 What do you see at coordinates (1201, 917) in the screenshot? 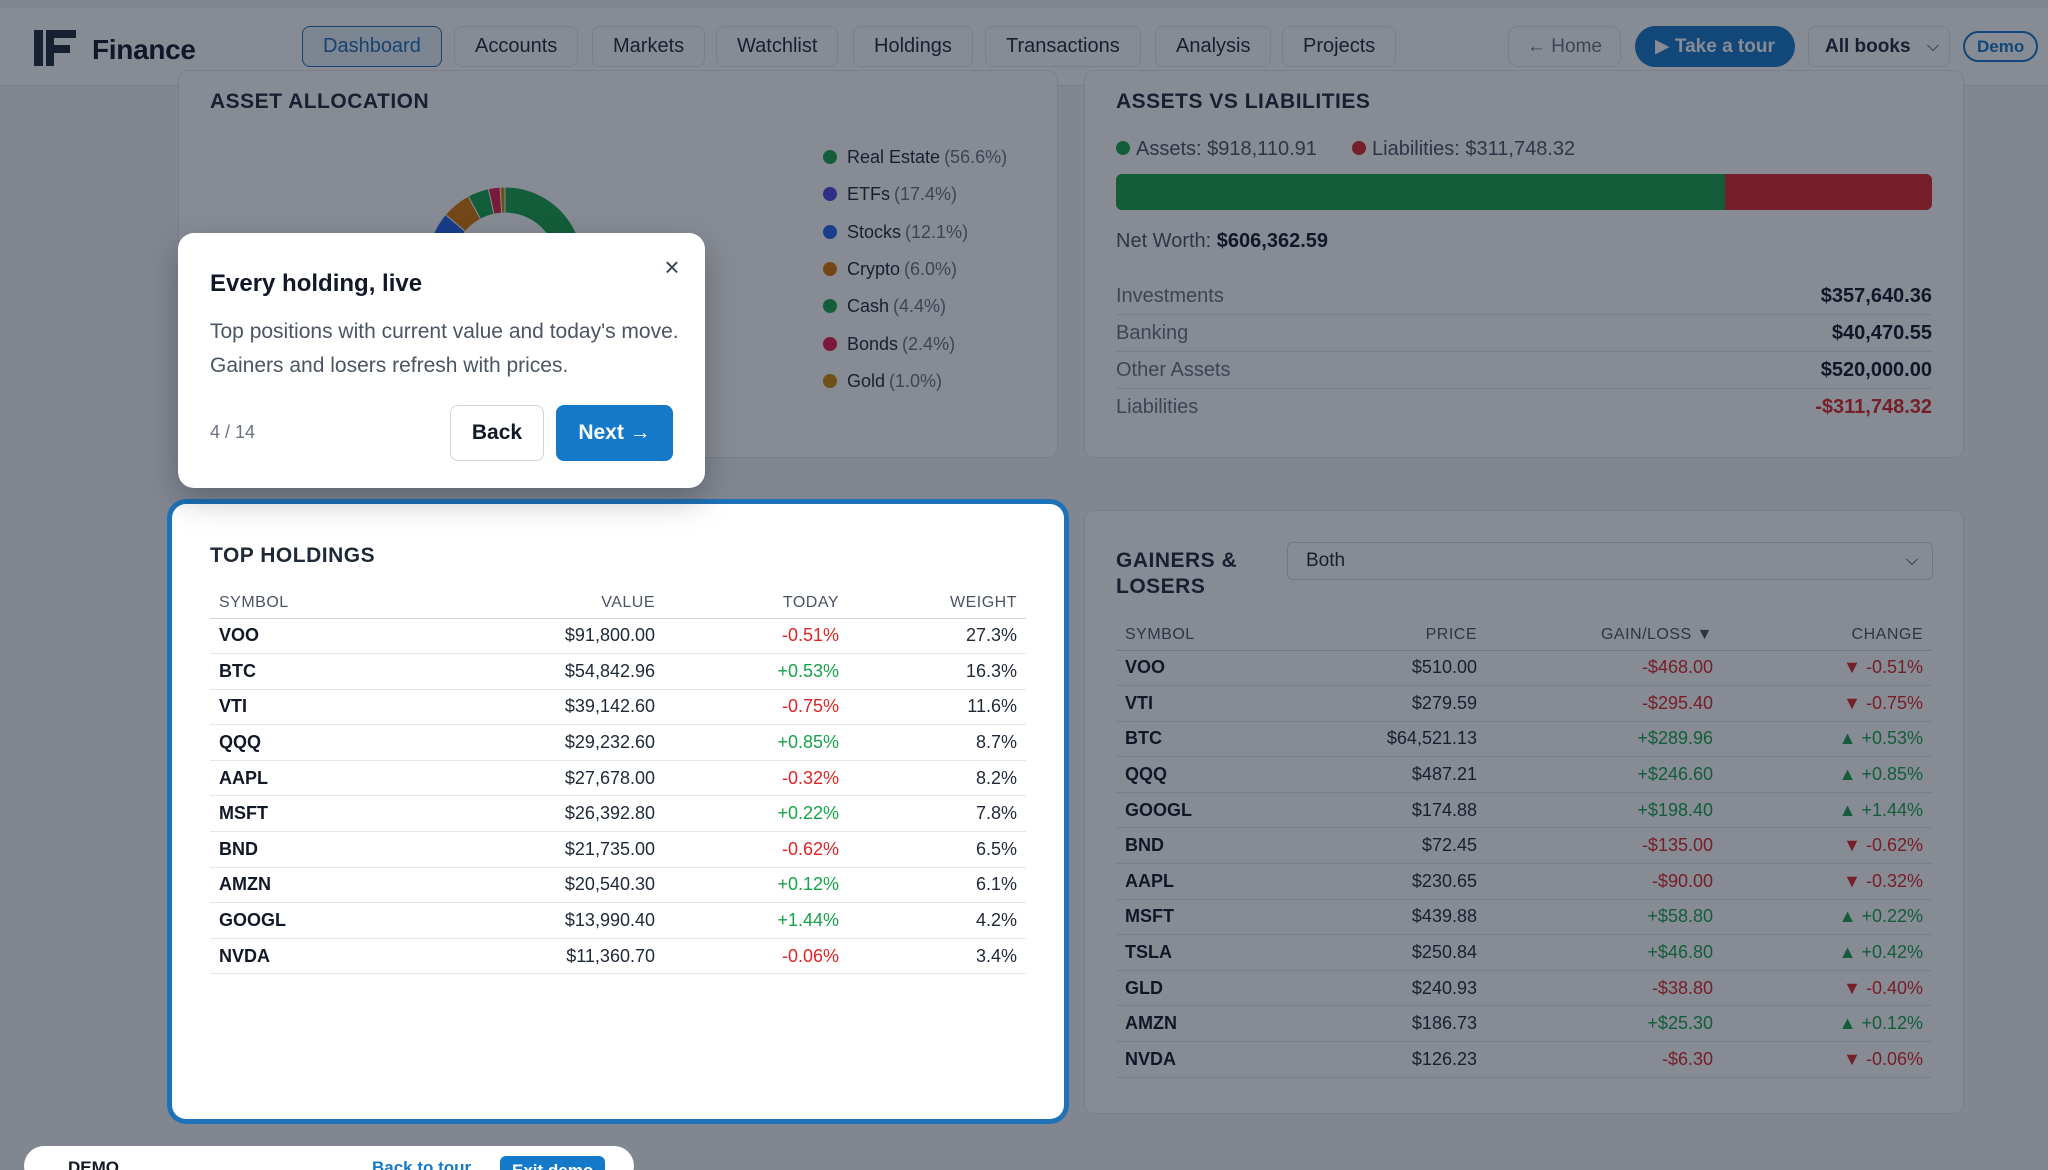
I see `gl-symbol: MSFT` at bounding box center [1201, 917].